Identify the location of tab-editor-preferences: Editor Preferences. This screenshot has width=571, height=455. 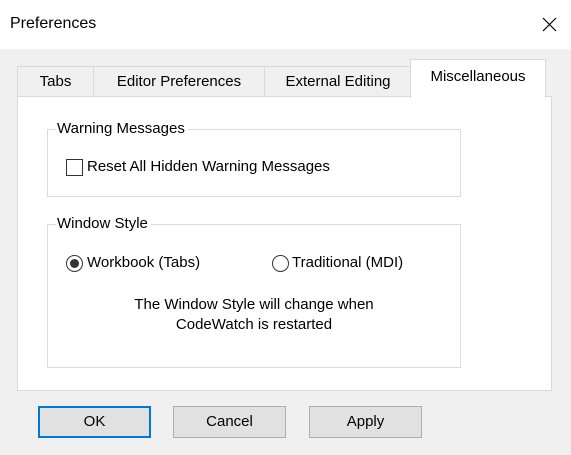
(179, 81).